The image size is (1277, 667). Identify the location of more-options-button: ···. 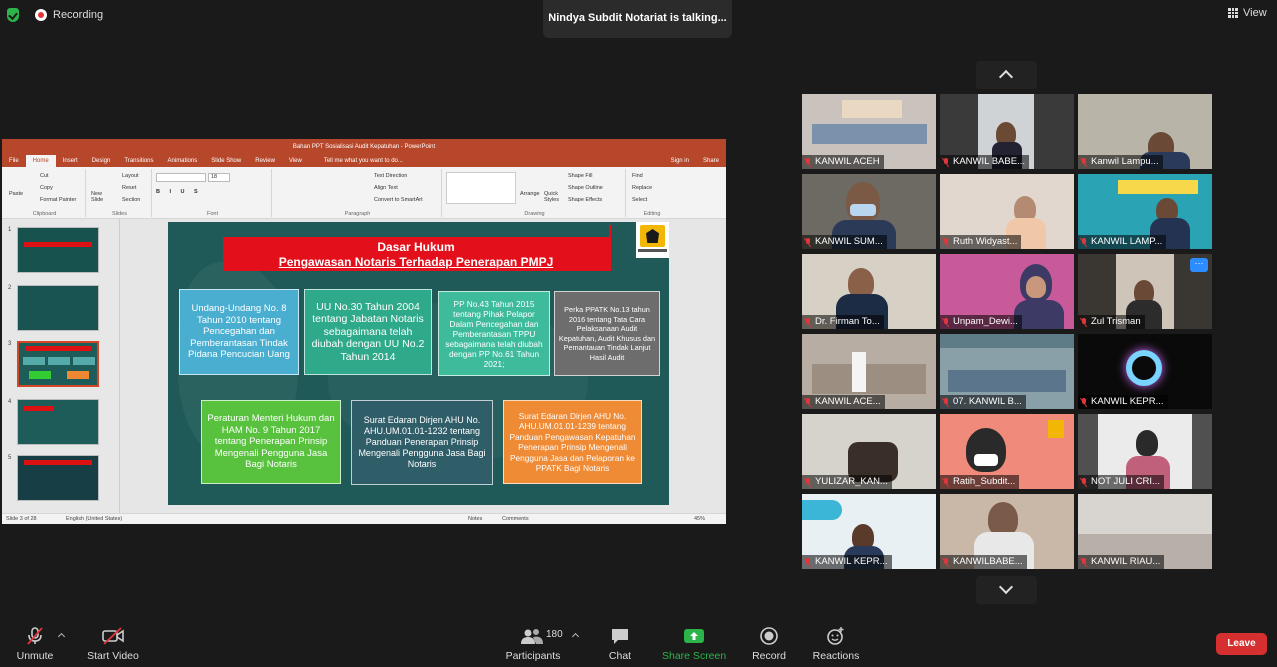
(1199, 265).